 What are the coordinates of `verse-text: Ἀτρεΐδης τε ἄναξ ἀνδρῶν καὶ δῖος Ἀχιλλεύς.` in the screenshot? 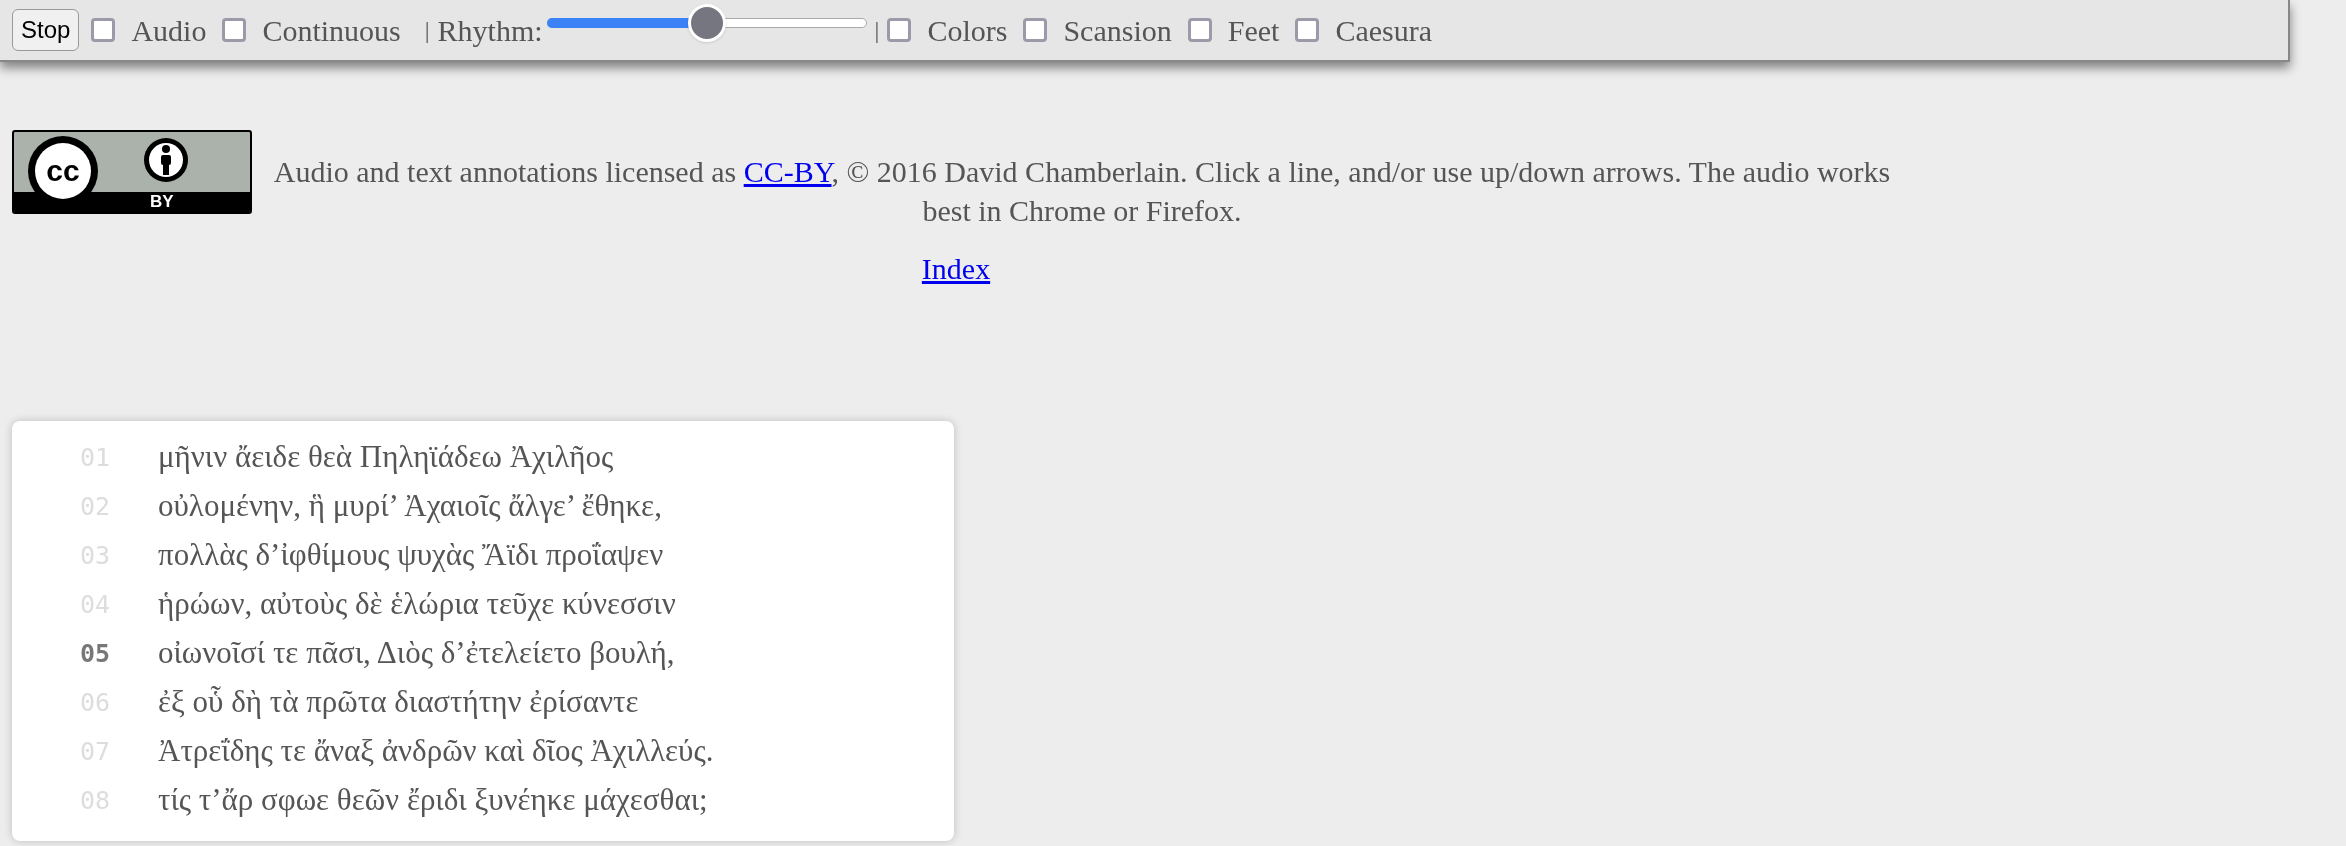 It's located at (436, 751).